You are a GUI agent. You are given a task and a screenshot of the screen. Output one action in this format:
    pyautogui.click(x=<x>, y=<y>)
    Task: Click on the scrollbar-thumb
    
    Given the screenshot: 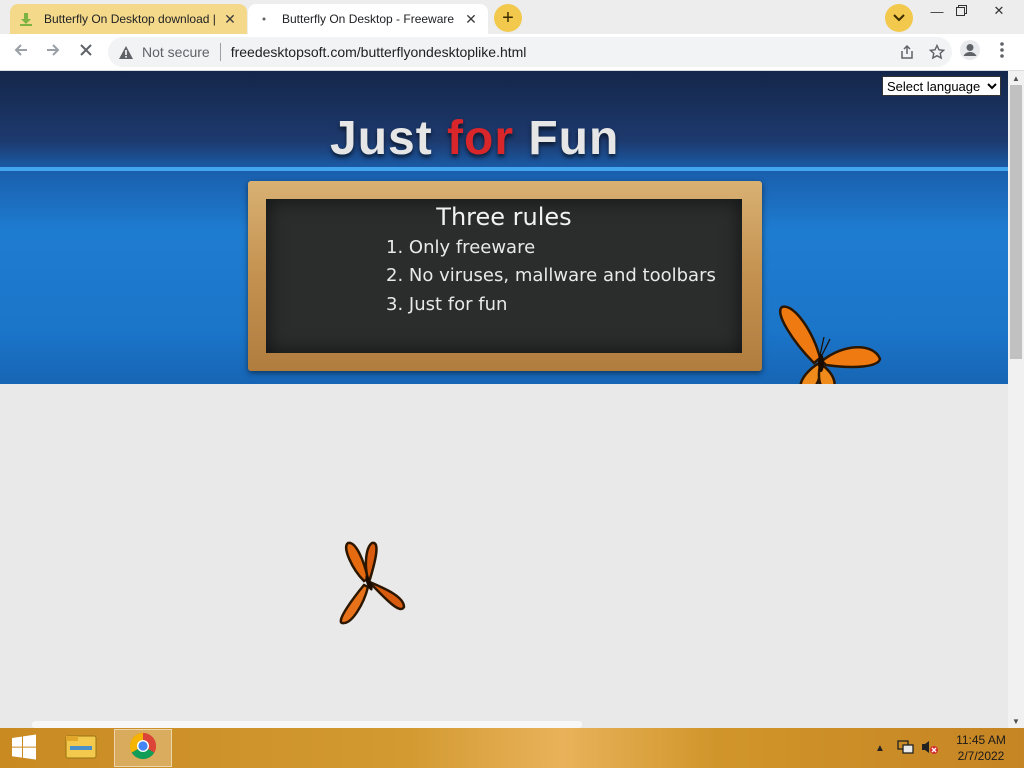 What is the action you would take?
    pyautogui.click(x=1016, y=222)
    